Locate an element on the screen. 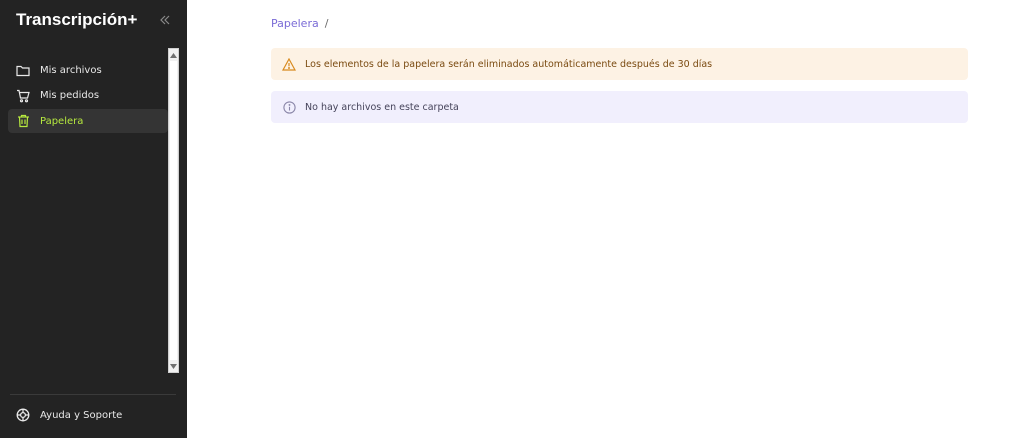 The height and width of the screenshot is (438, 1024). breadcrumb: Papelera / is located at coordinates (299, 23).